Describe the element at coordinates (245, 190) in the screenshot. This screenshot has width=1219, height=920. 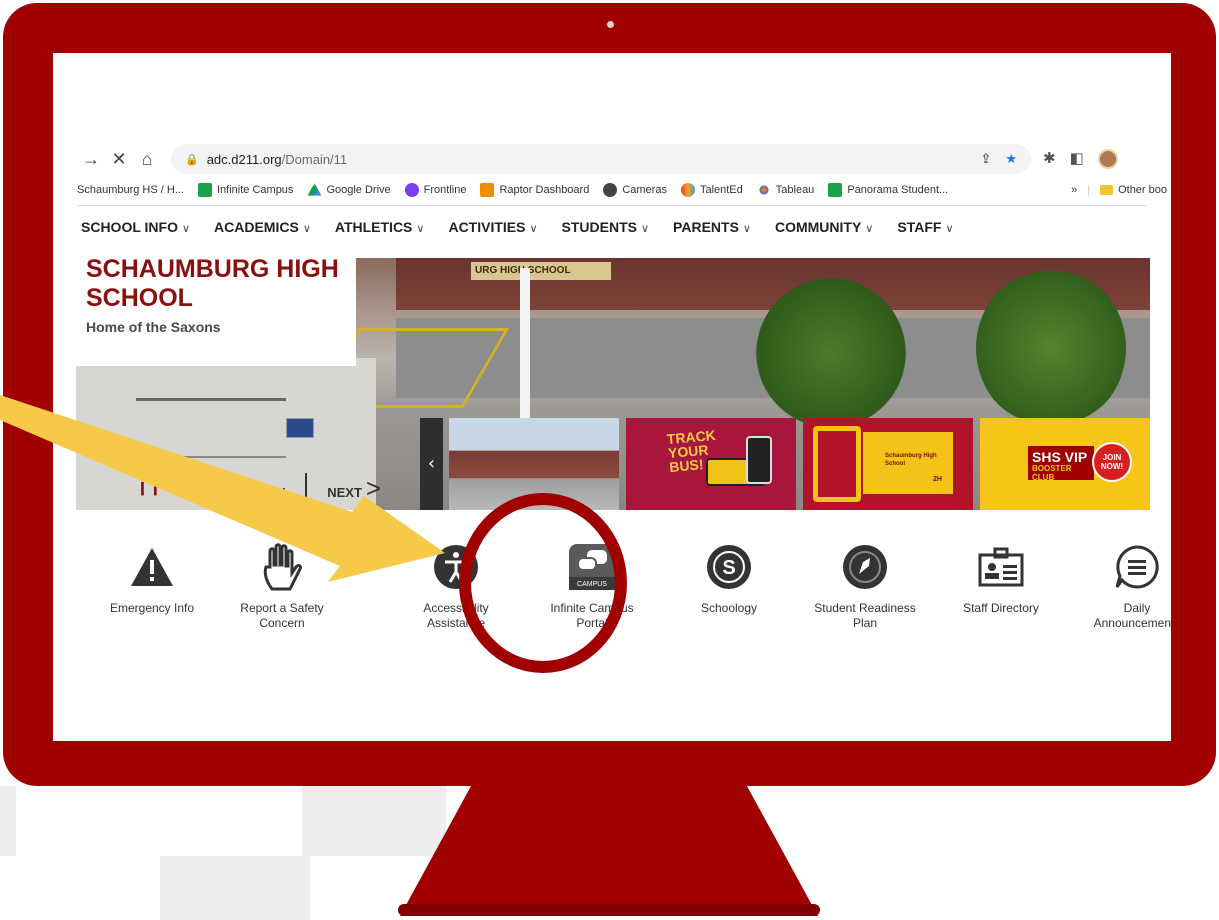
I see `bookmark-infinite-campus: Infinite Campus` at that location.